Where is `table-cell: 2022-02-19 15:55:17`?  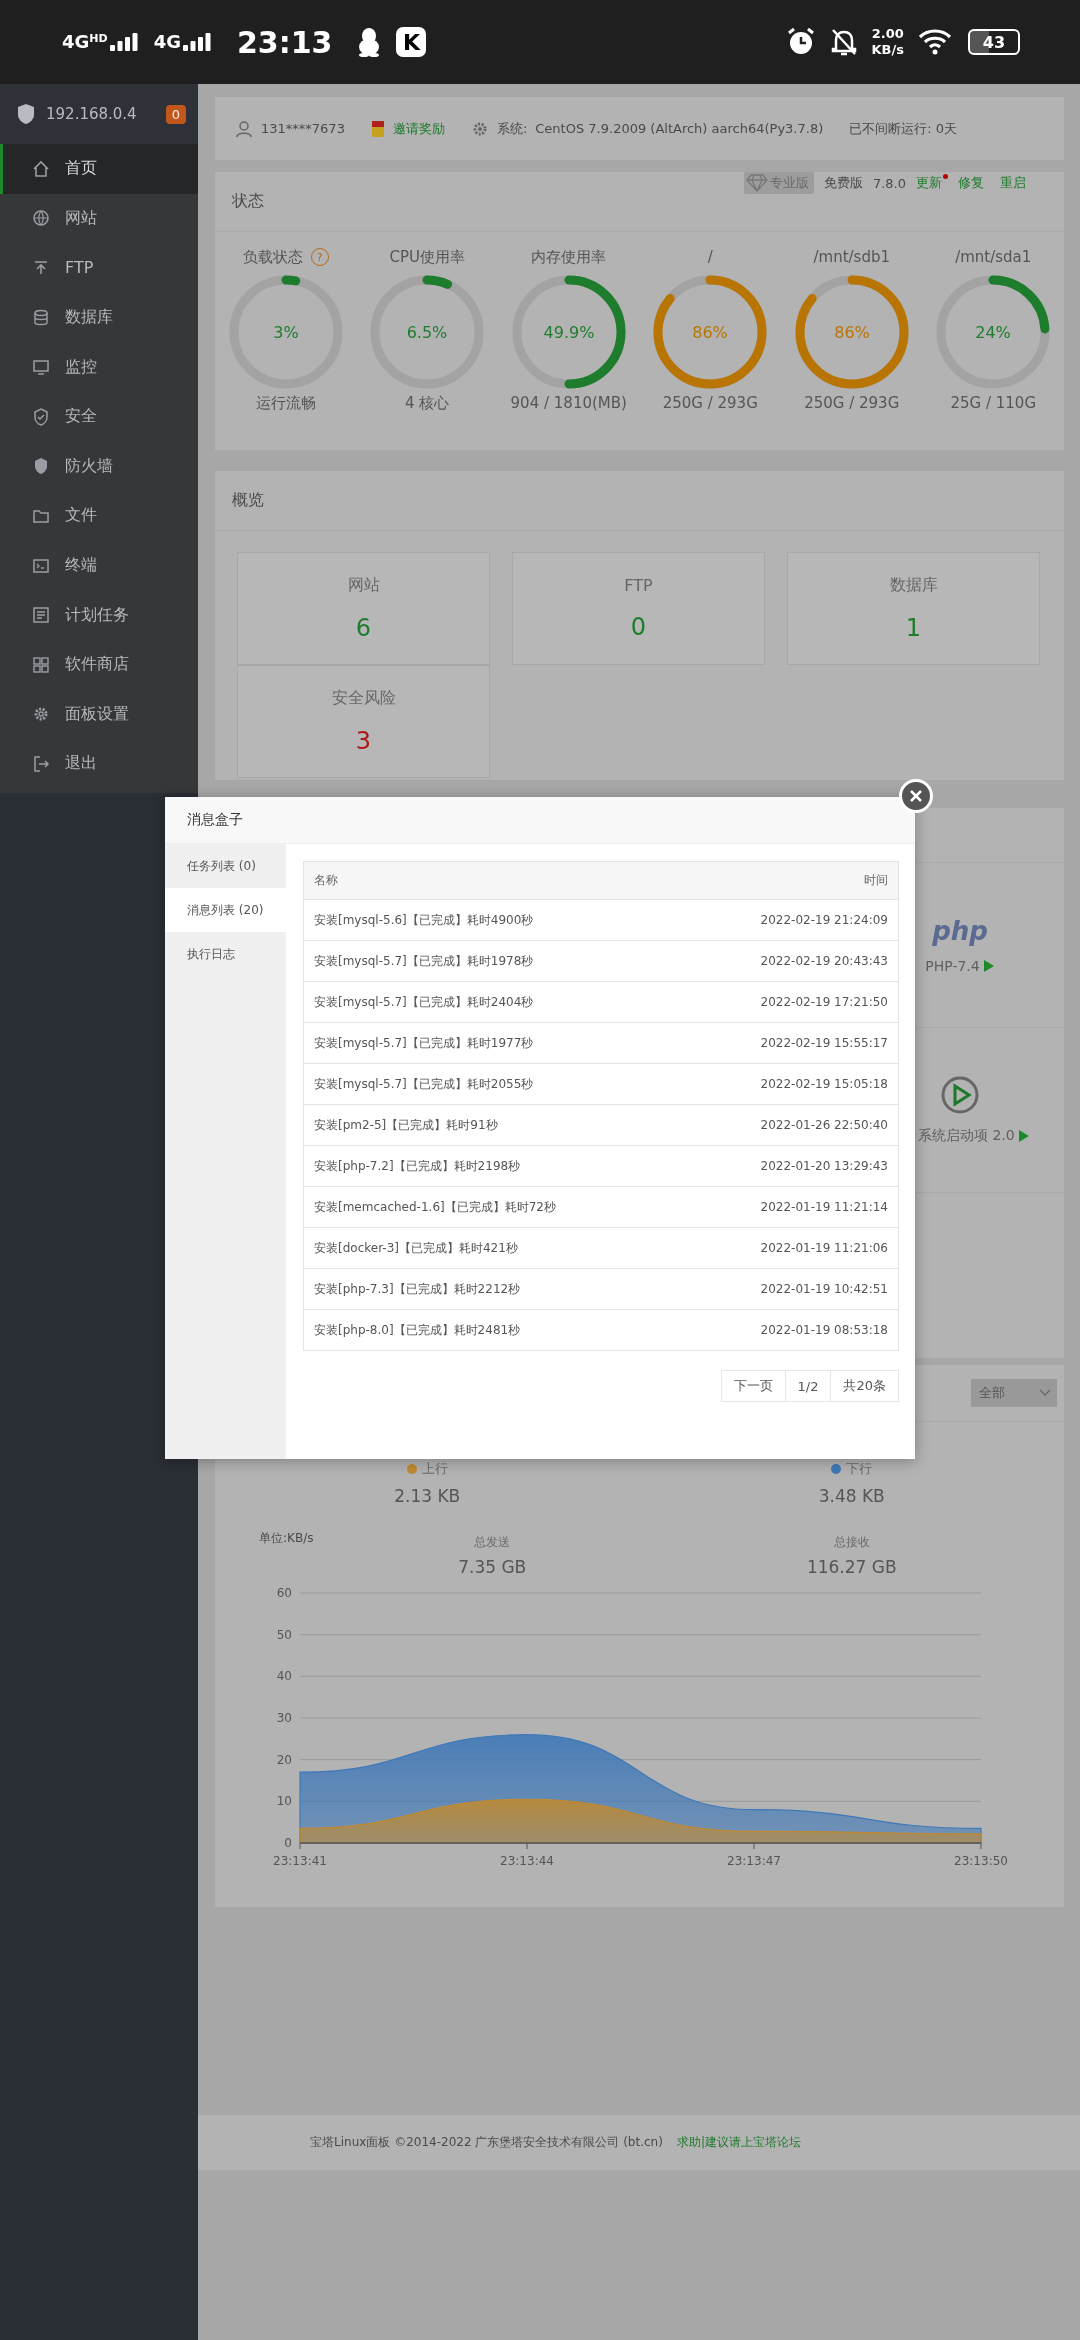
table-cell: 2022-02-19 15:55:17 is located at coordinates (791, 1043).